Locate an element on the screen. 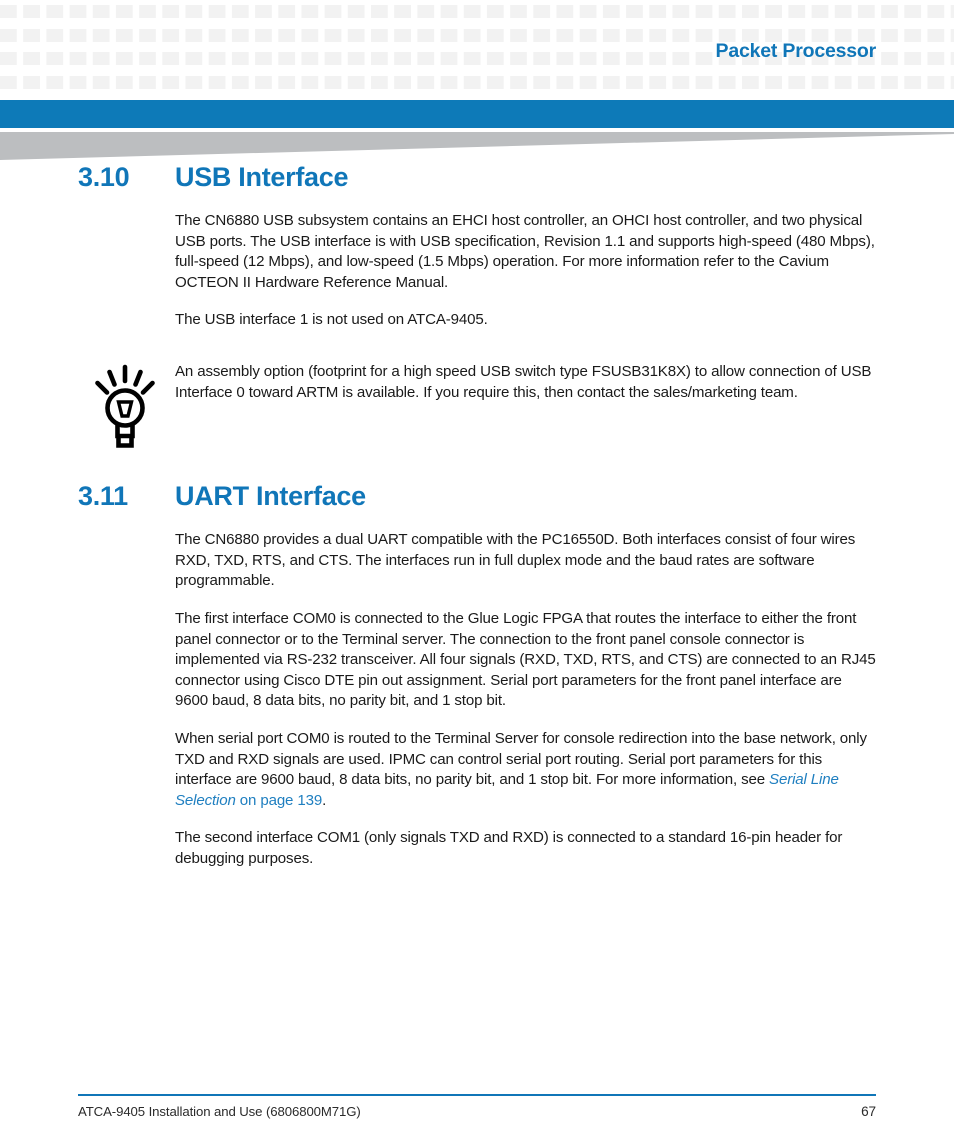 This screenshot has width=954, height=1145. section-number: 3.11 is located at coordinates (103, 496).